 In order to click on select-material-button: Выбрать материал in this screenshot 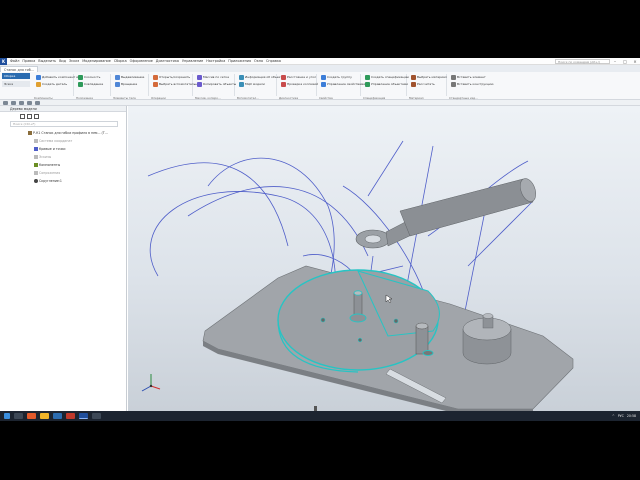, I will do `click(429, 77)`.